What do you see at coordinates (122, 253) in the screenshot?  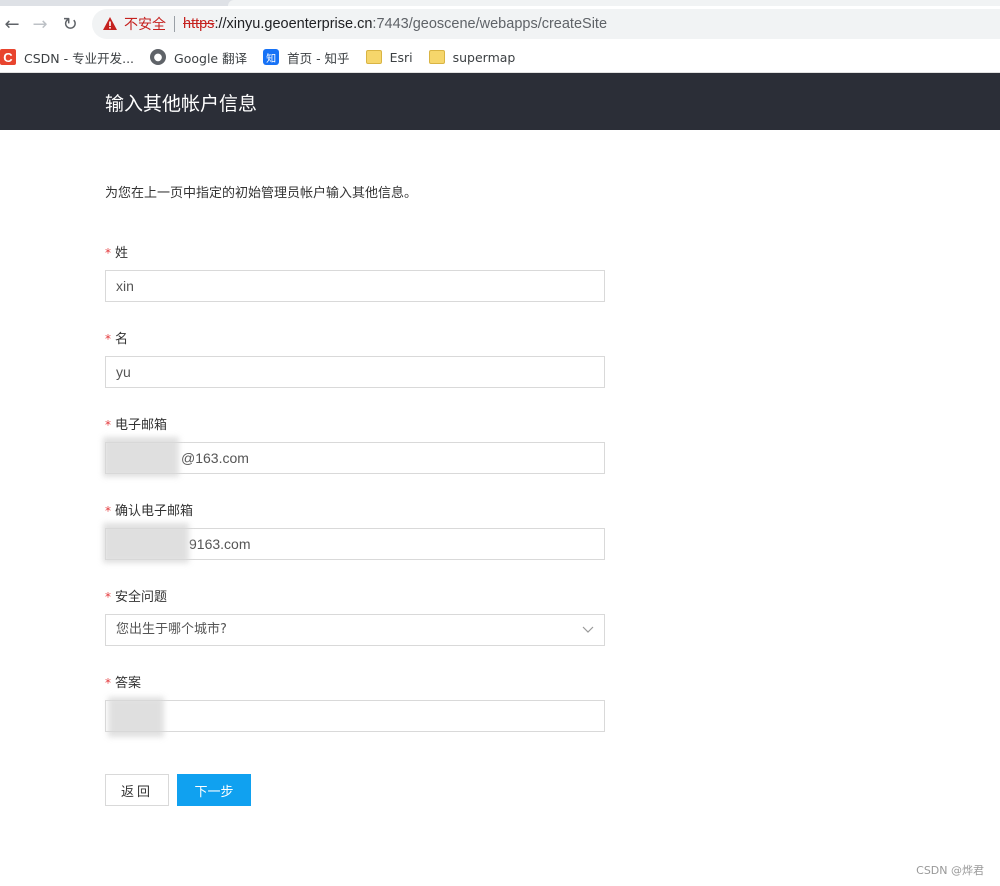 I see `last-name-label: 姓` at bounding box center [122, 253].